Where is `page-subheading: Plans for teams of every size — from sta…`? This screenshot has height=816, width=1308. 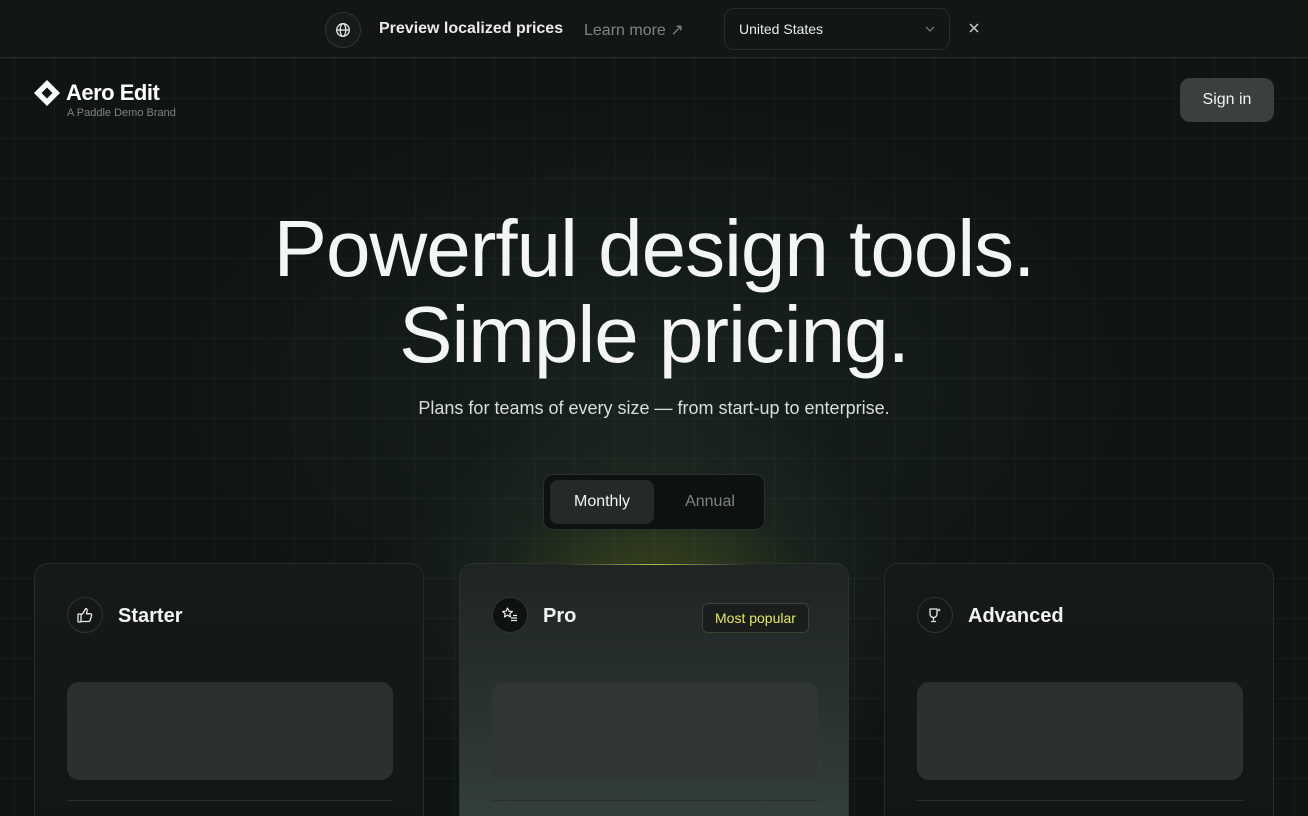
page-subheading: Plans for teams of every size — from sta… is located at coordinates (654, 408).